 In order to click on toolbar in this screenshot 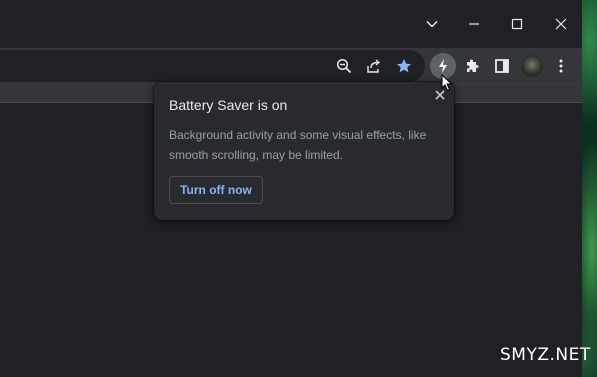, I will do `click(291, 66)`.